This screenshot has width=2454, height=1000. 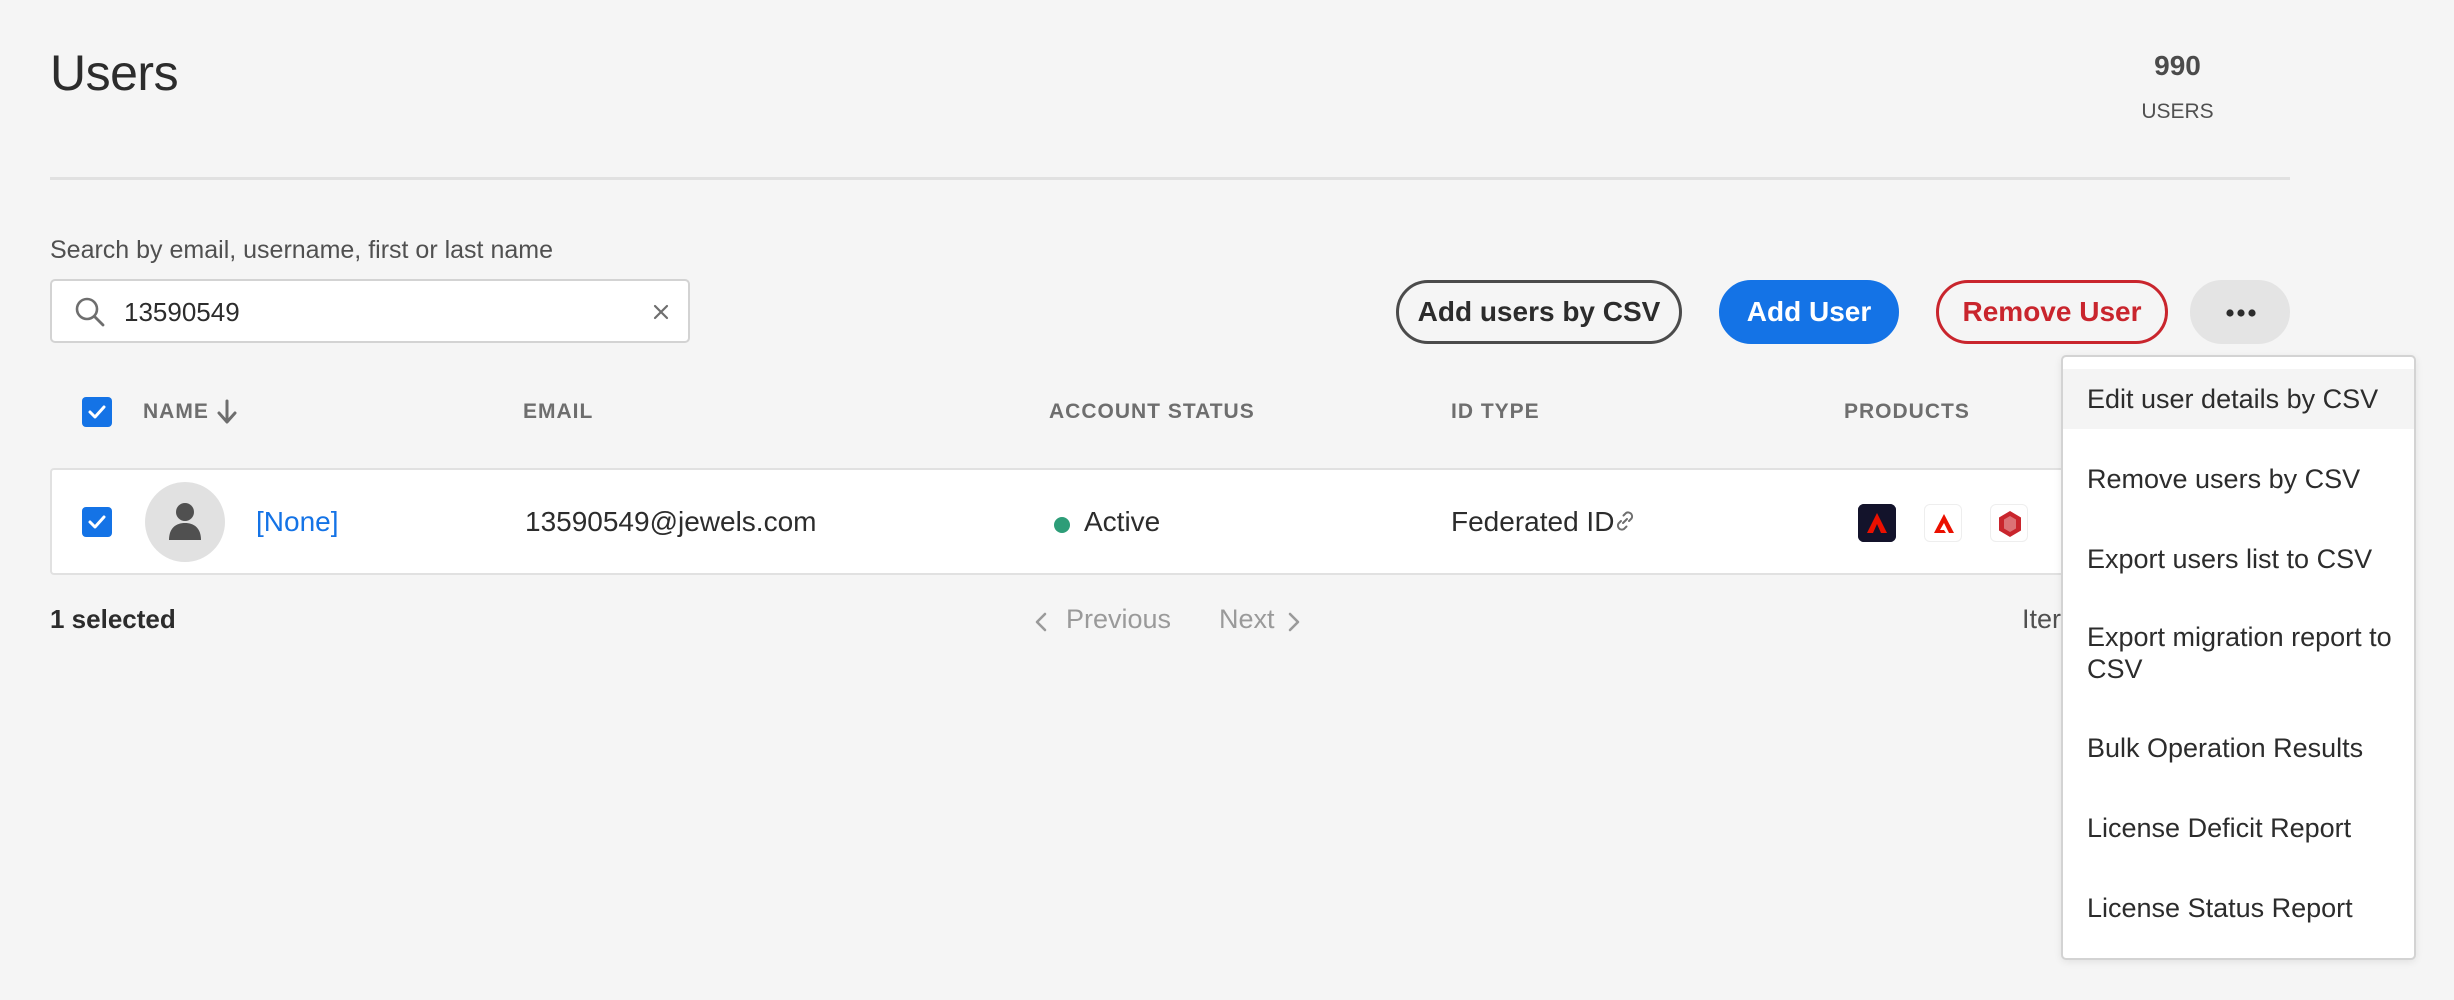 What do you see at coordinates (671, 521) in the screenshot?
I see `user-email: 13590549@jewels.com` at bounding box center [671, 521].